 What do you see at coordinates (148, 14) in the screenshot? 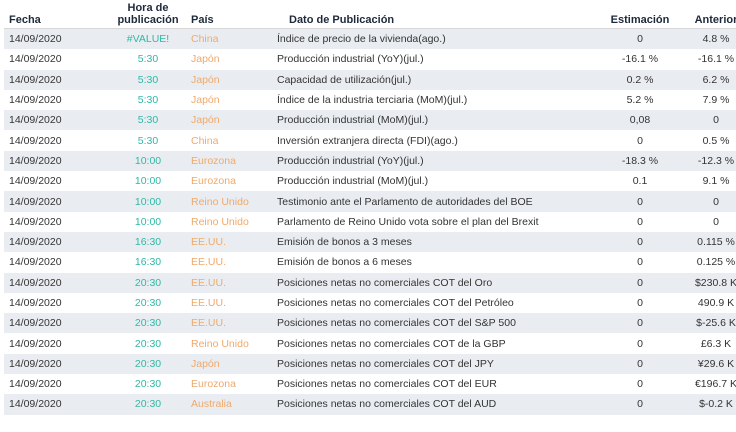
I see `header-hora: Hora de publicación` at bounding box center [148, 14].